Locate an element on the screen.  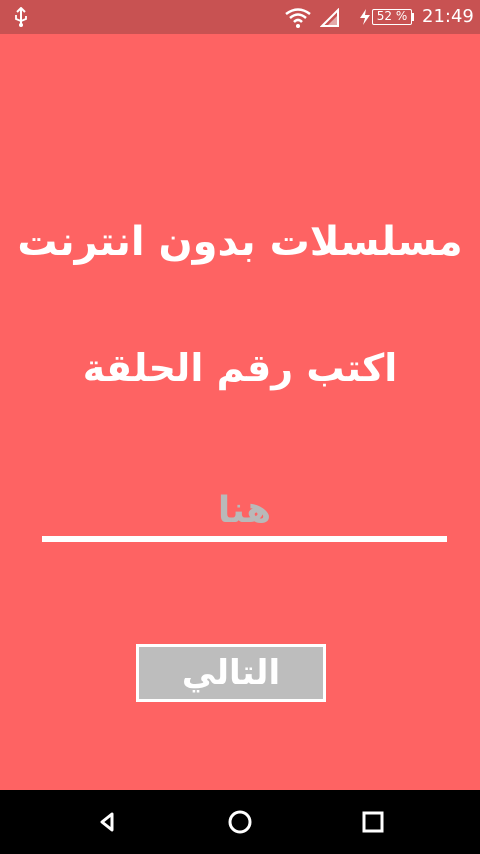
usb-icon is located at coordinates (21, 17).